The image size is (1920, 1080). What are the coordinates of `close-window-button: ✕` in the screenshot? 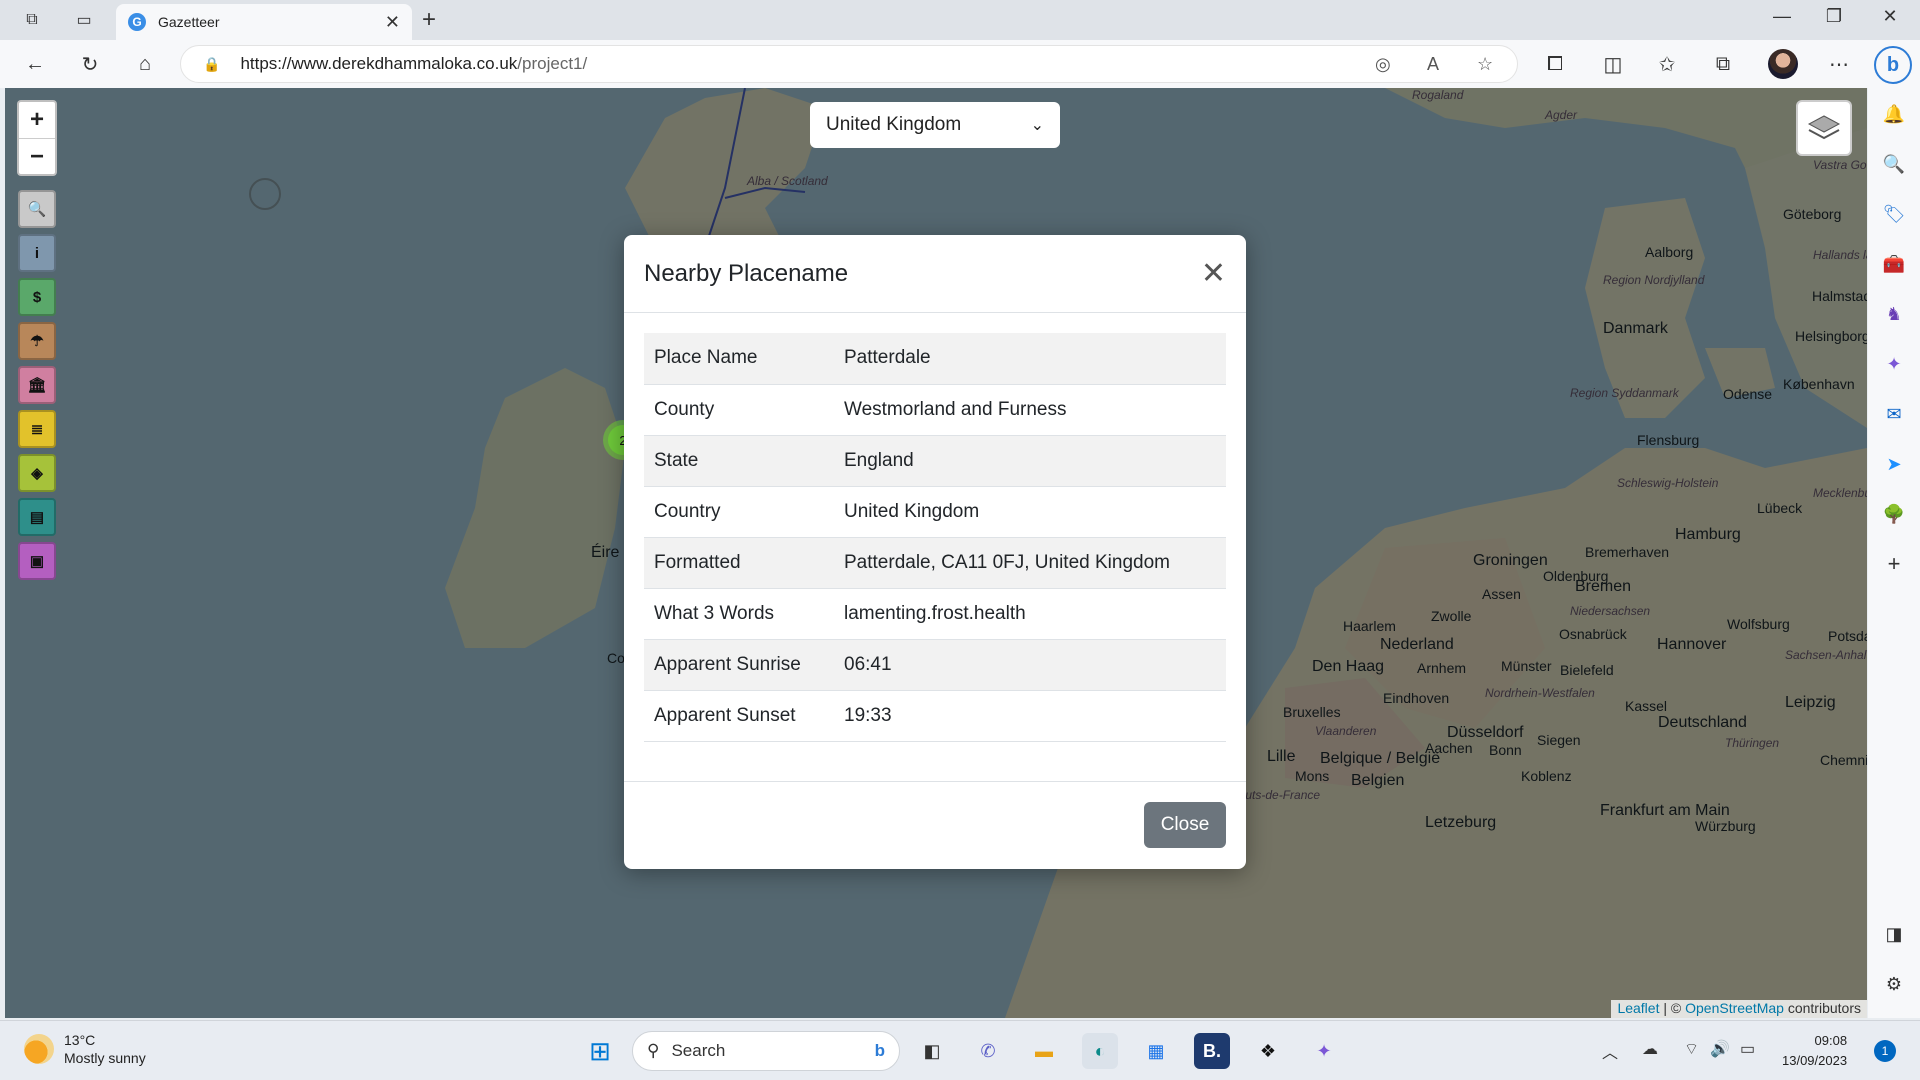 It's located at (1890, 16).